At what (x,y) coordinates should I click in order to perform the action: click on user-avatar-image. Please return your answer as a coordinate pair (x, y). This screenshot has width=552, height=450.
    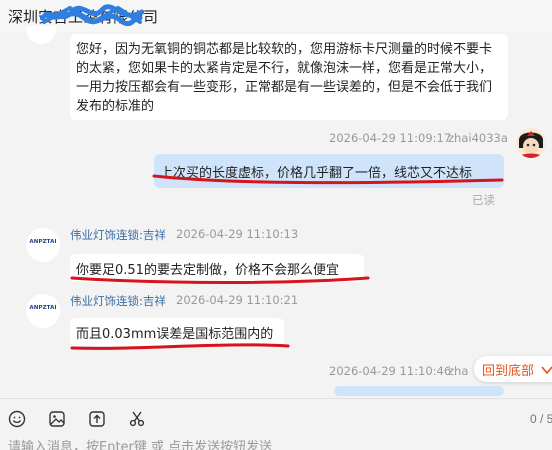
    Looking at the image, I should click on (531, 143).